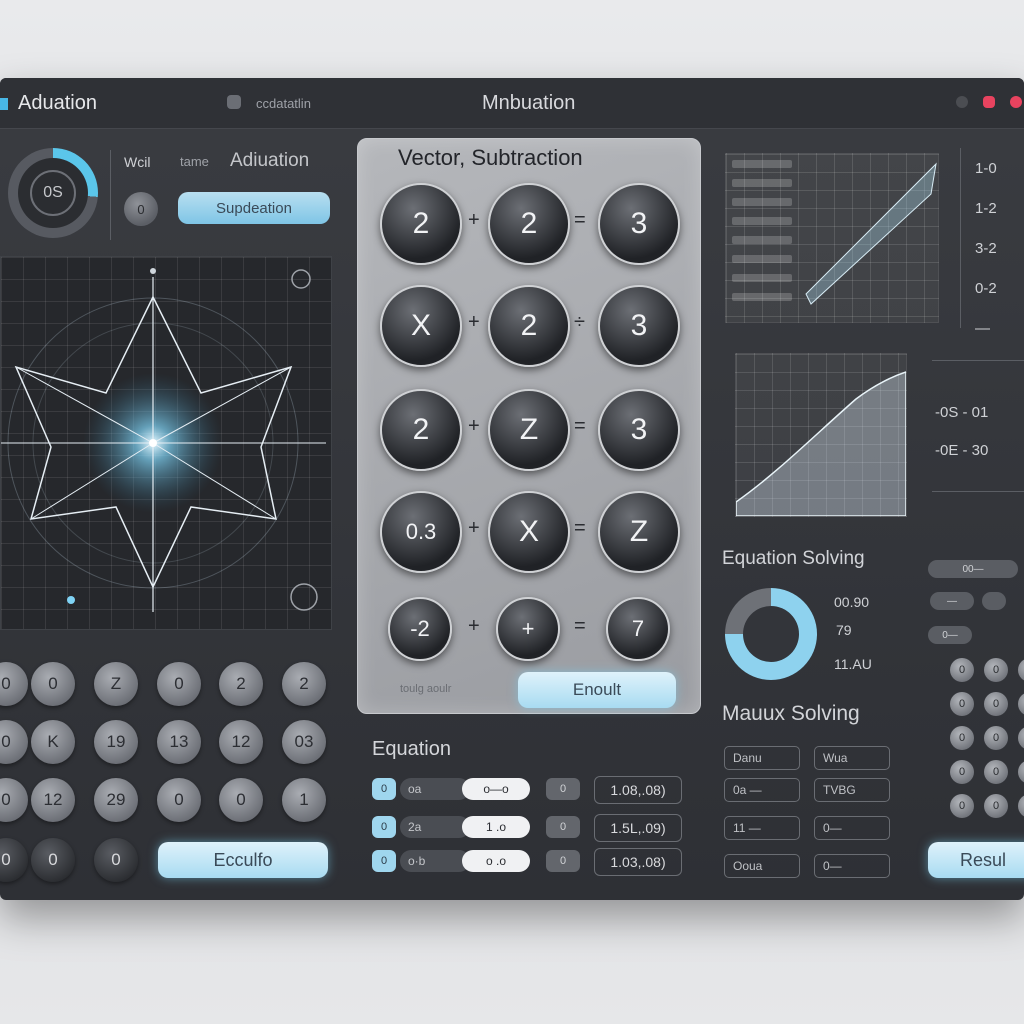 The width and height of the screenshot is (1024, 1024). Describe the element at coordinates (57, 103) in the screenshot. I see `app-title: Aduation` at that location.